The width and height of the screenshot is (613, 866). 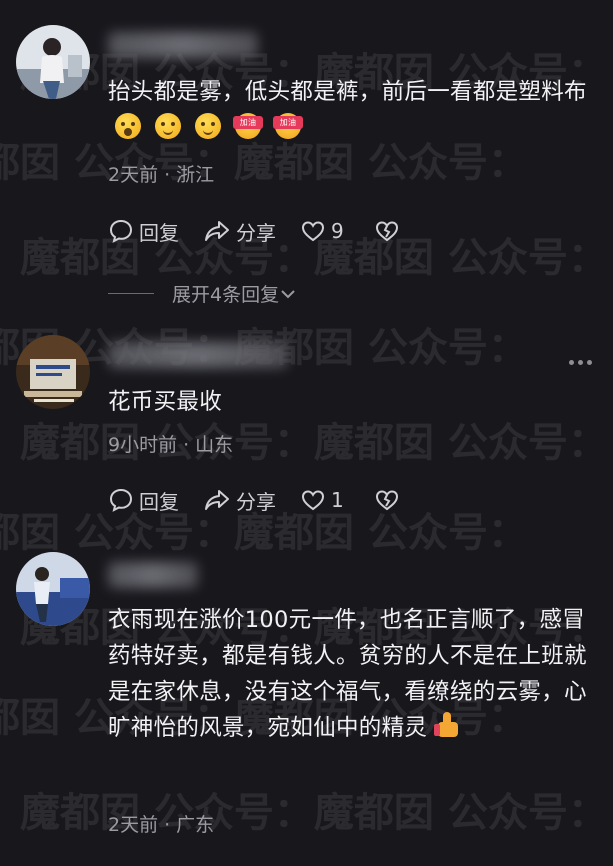 I want to click on like-count: 1, so click(x=337, y=500).